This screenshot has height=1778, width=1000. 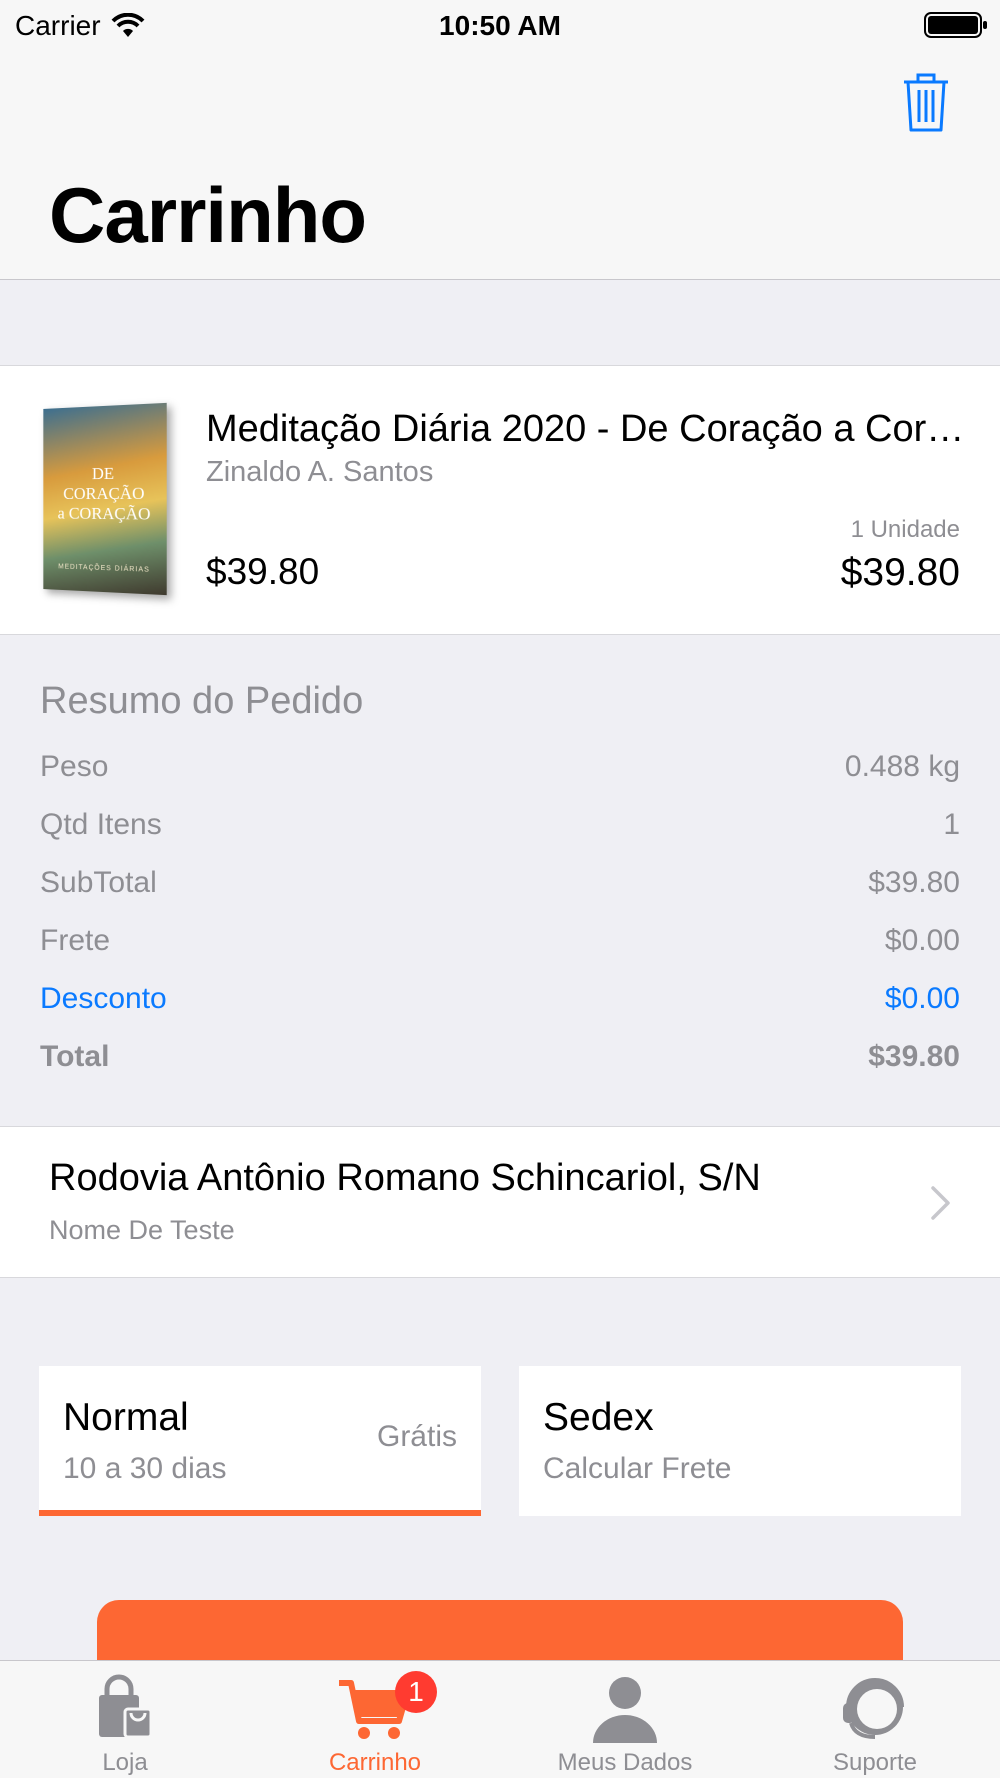 I want to click on cover-title-line3: a CORAÇÃO, so click(x=104, y=514).